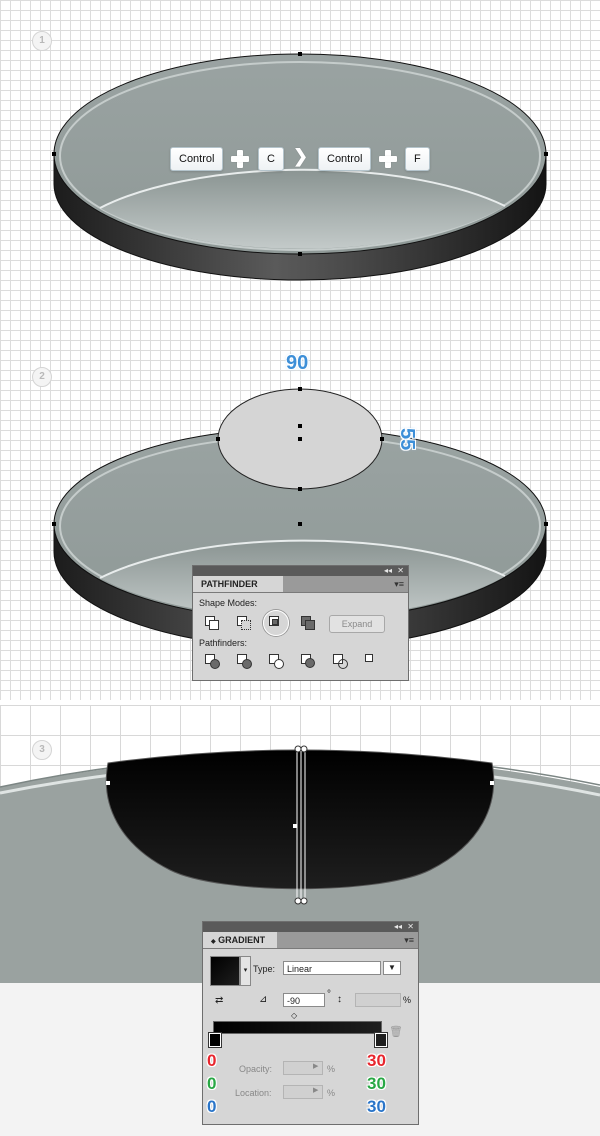  Describe the element at coordinates (399, 584) in the screenshot. I see `panel-menu-icon: ▾≡` at that location.